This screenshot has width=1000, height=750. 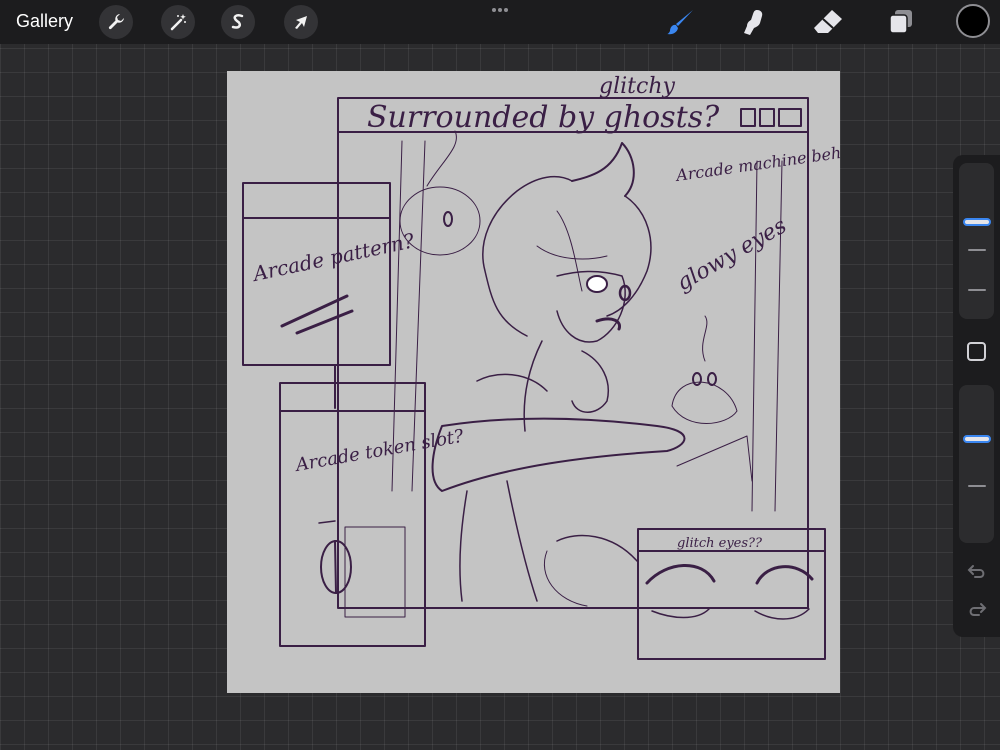 I want to click on top-toolbar: Gallery, so click(x=500, y=22).